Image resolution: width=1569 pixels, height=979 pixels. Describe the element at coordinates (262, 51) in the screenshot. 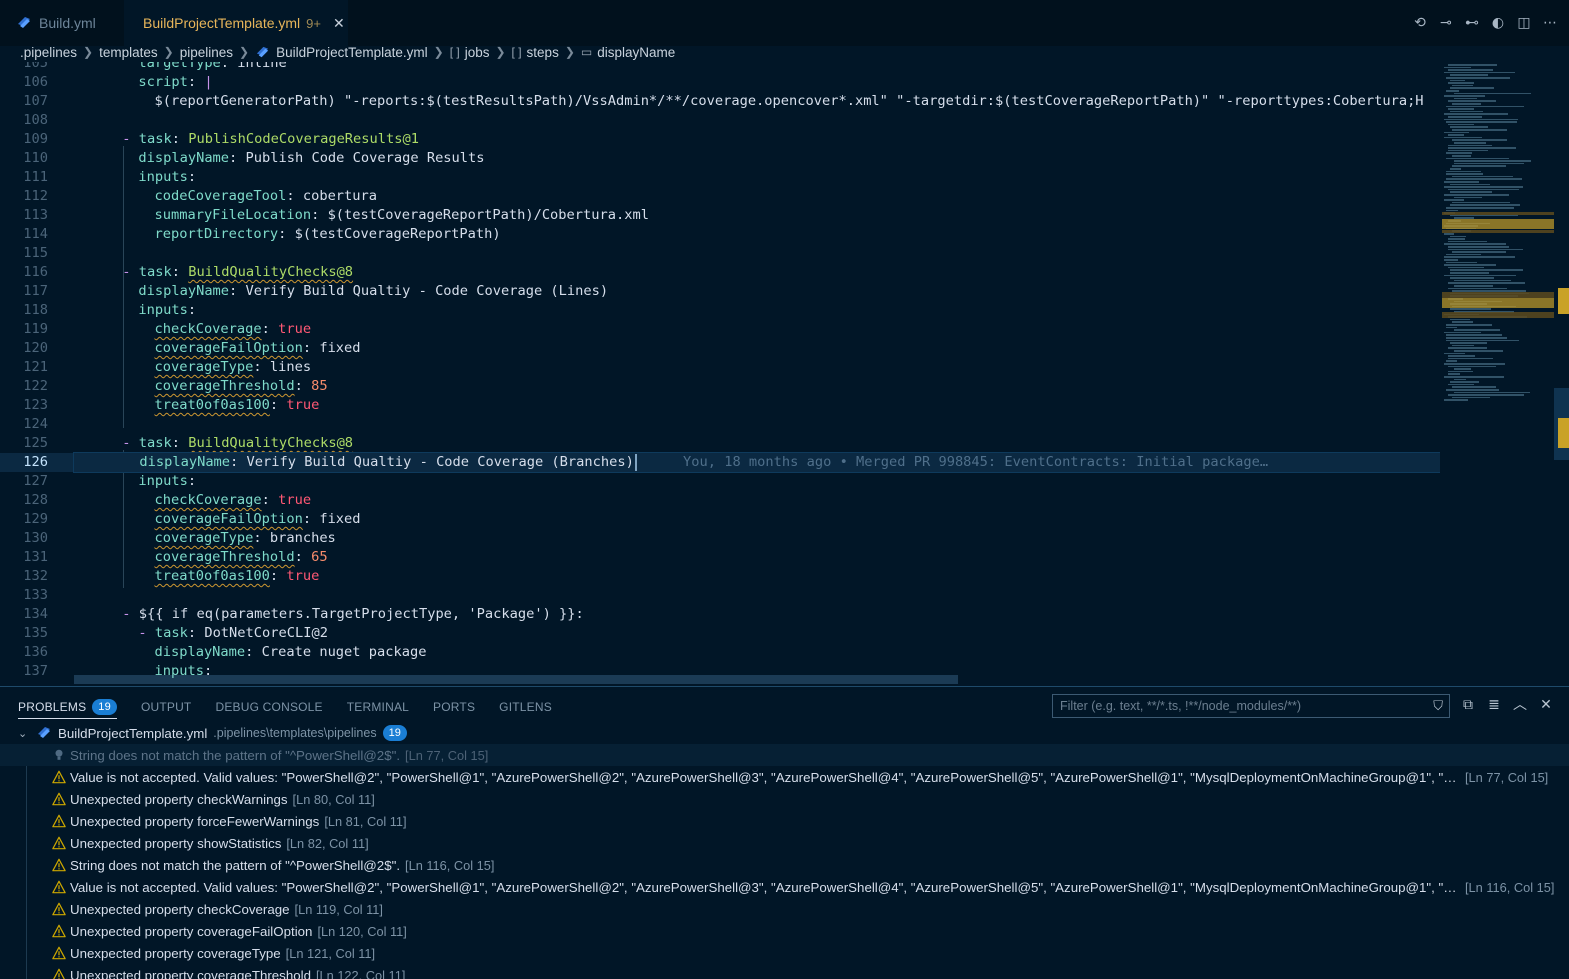

I see `yaml-file-icon` at that location.